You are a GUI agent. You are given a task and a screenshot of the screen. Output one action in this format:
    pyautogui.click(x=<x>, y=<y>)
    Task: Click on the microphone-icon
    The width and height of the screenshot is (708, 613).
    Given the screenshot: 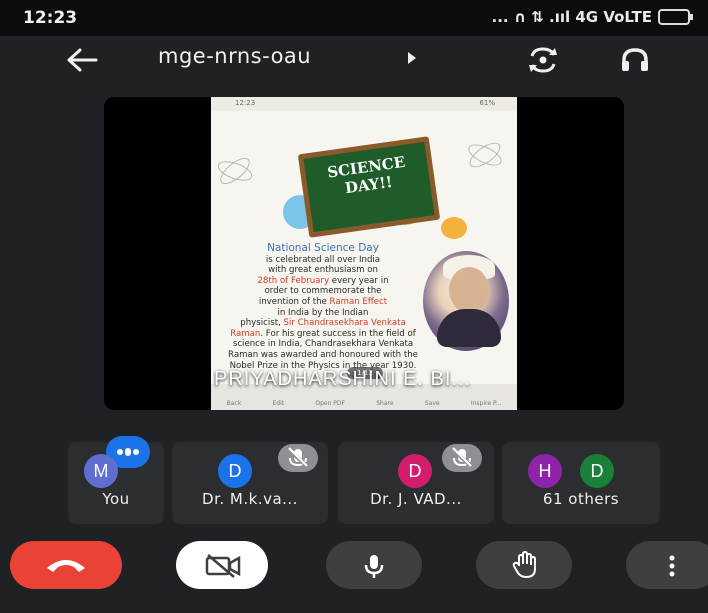 What is the action you would take?
    pyautogui.click(x=374, y=566)
    